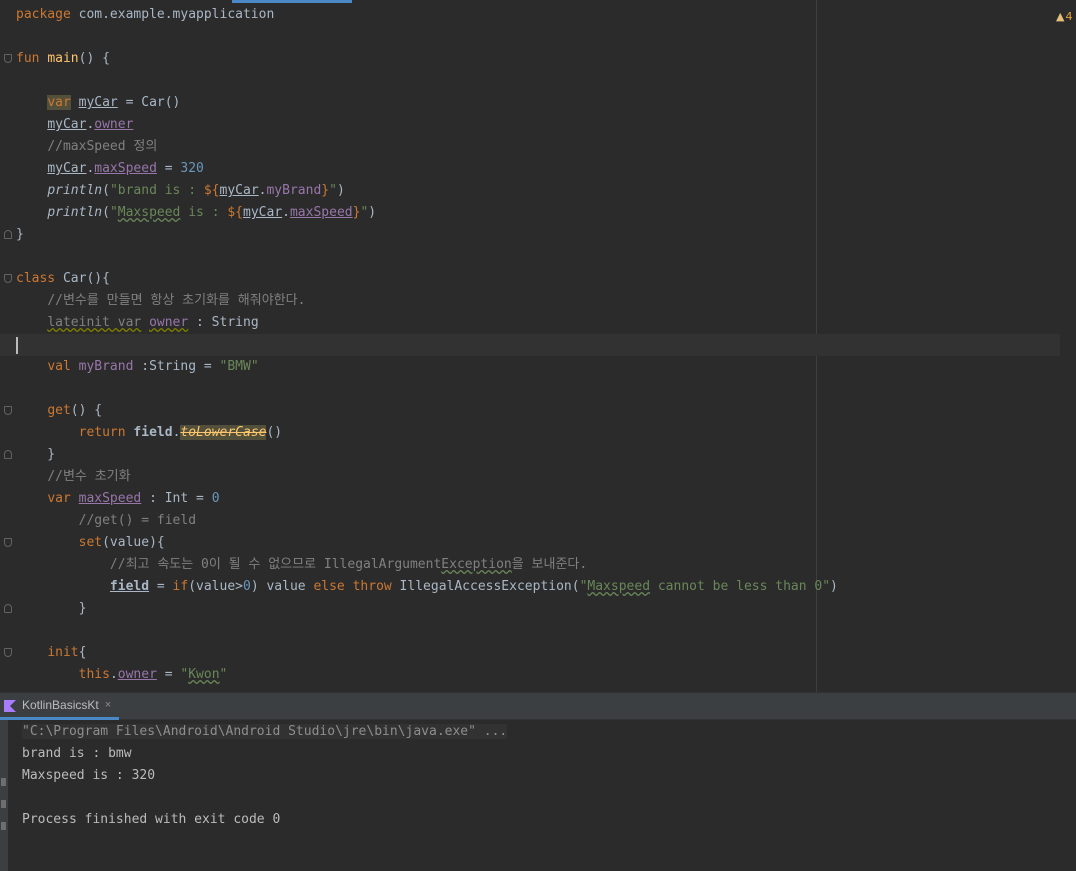 This screenshot has width=1076, height=871. Describe the element at coordinates (89, 775) in the screenshot. I see `console-line: Maxspeed is : 320` at that location.